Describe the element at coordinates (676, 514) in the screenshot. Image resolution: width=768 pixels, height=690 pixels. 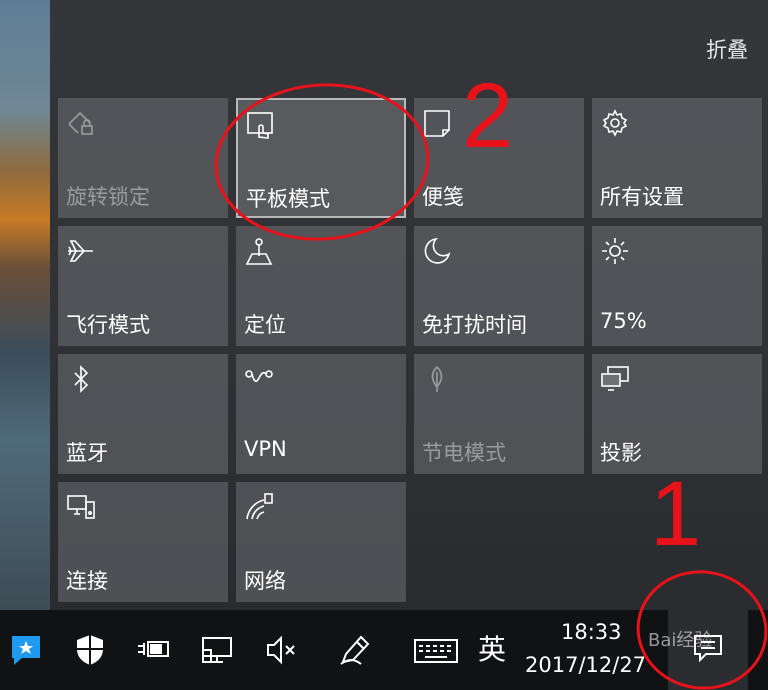
I see `annotation-number-1: 1` at that location.